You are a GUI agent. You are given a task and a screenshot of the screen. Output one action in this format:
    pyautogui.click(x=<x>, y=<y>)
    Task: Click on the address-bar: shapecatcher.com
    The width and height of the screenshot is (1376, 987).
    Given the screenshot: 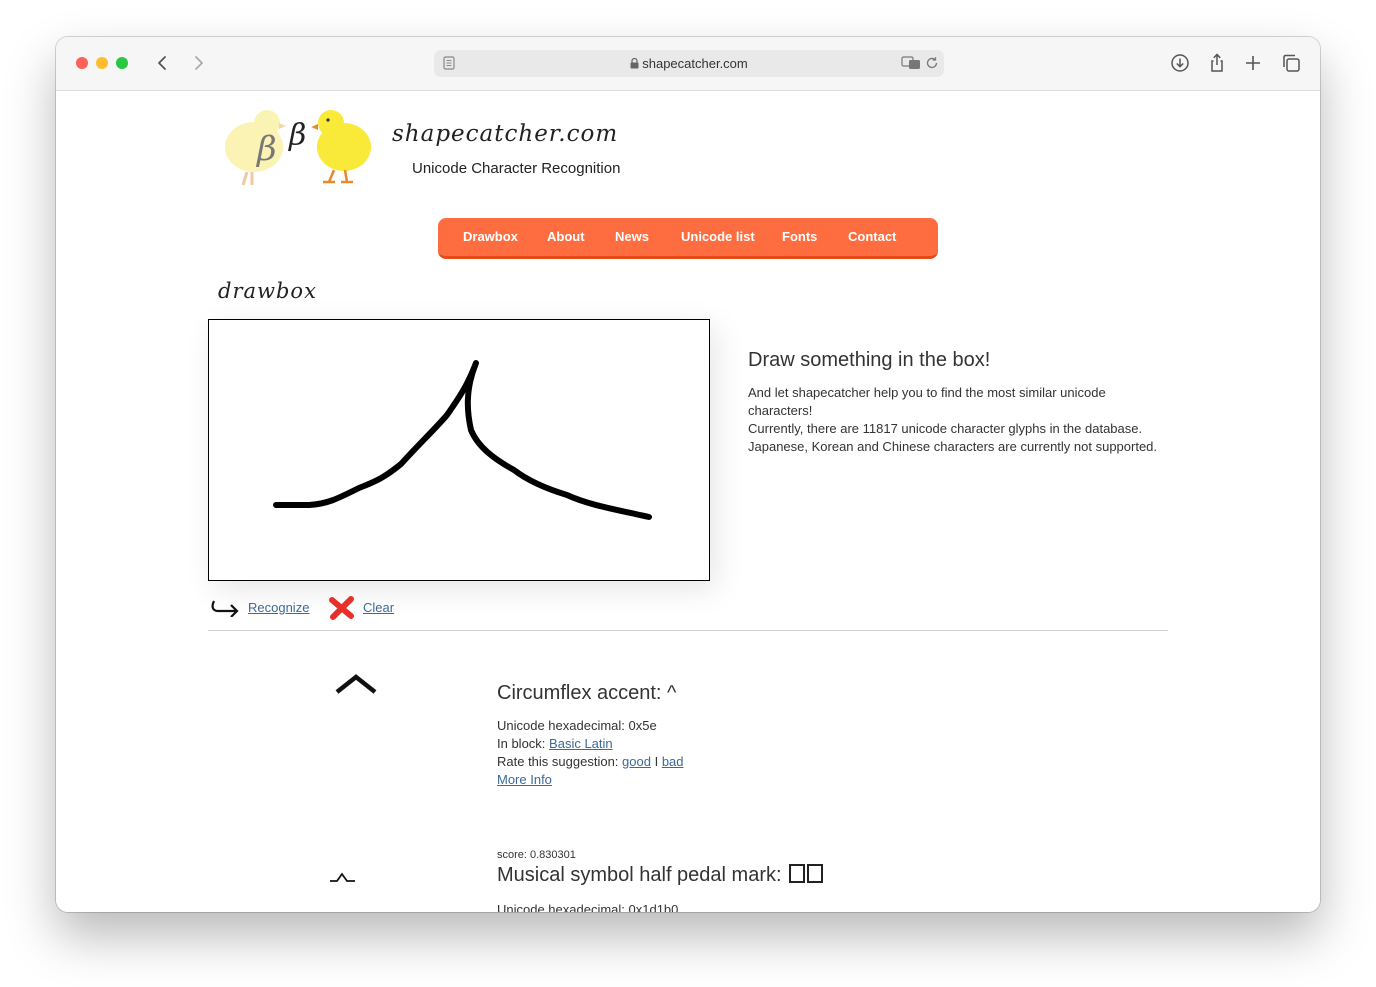 What is the action you would take?
    pyautogui.click(x=689, y=63)
    